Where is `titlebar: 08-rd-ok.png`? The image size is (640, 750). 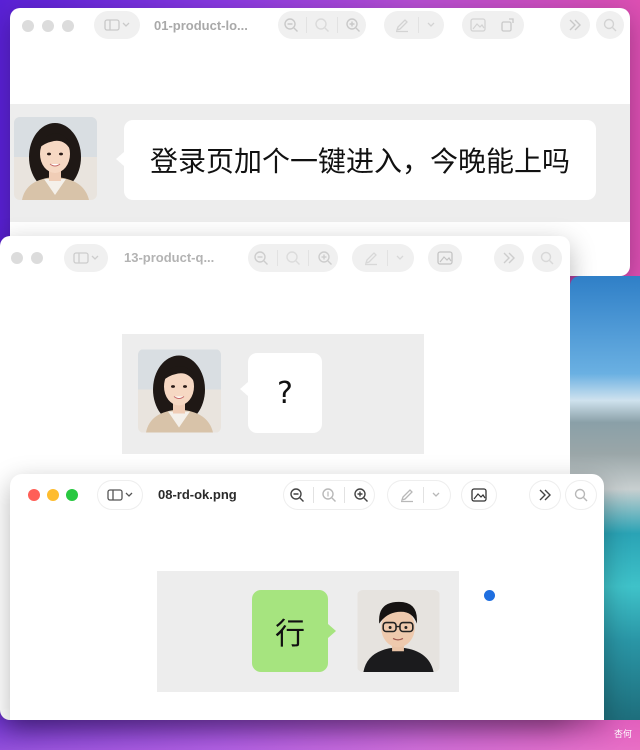
titlebar: 08-rd-ok.png is located at coordinates (307, 496).